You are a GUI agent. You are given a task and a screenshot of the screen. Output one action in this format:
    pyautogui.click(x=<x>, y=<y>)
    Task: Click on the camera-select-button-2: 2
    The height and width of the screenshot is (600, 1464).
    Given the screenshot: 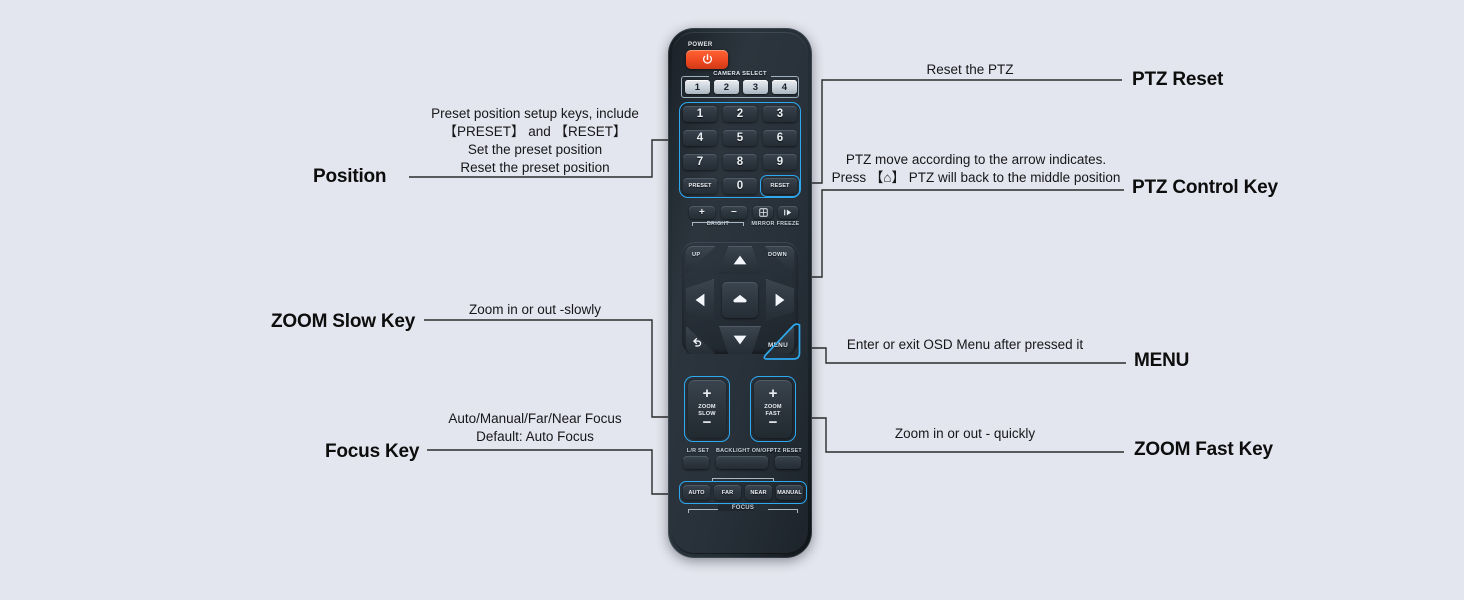 What is the action you would take?
    pyautogui.click(x=726, y=87)
    